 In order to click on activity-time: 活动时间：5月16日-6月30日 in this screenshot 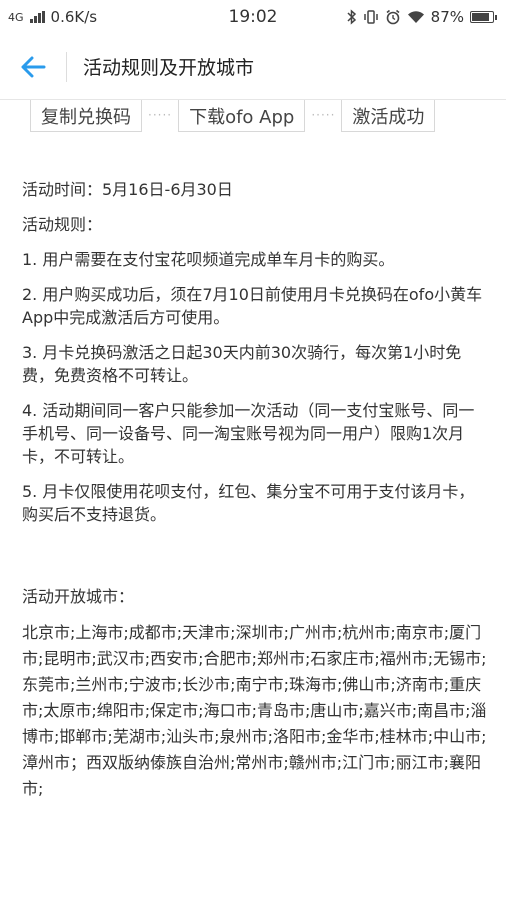, I will do `click(127, 189)`.